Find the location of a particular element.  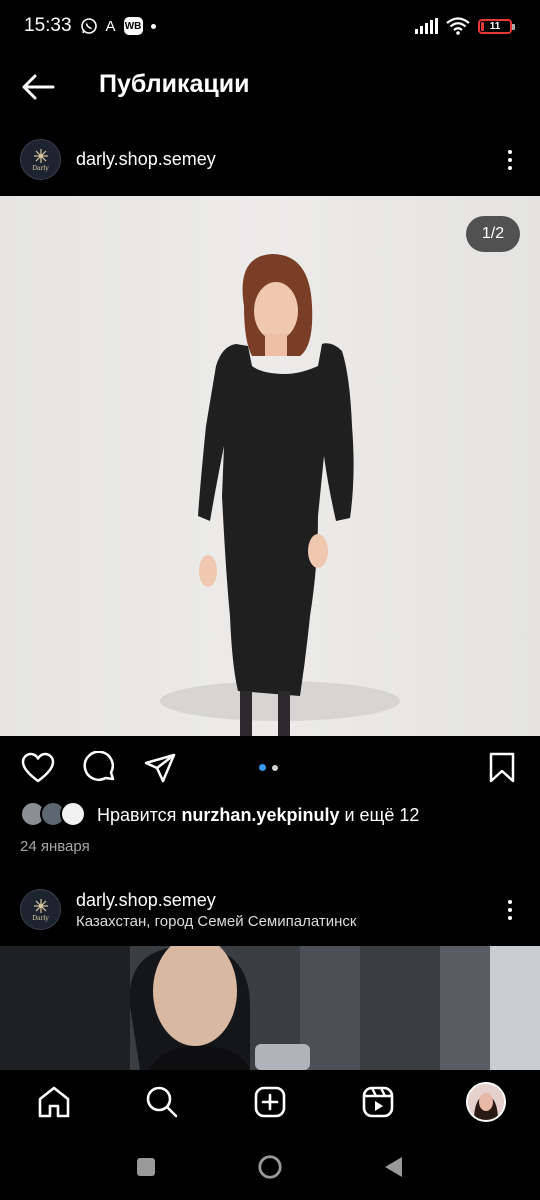

wifi-icon is located at coordinates (458, 26).